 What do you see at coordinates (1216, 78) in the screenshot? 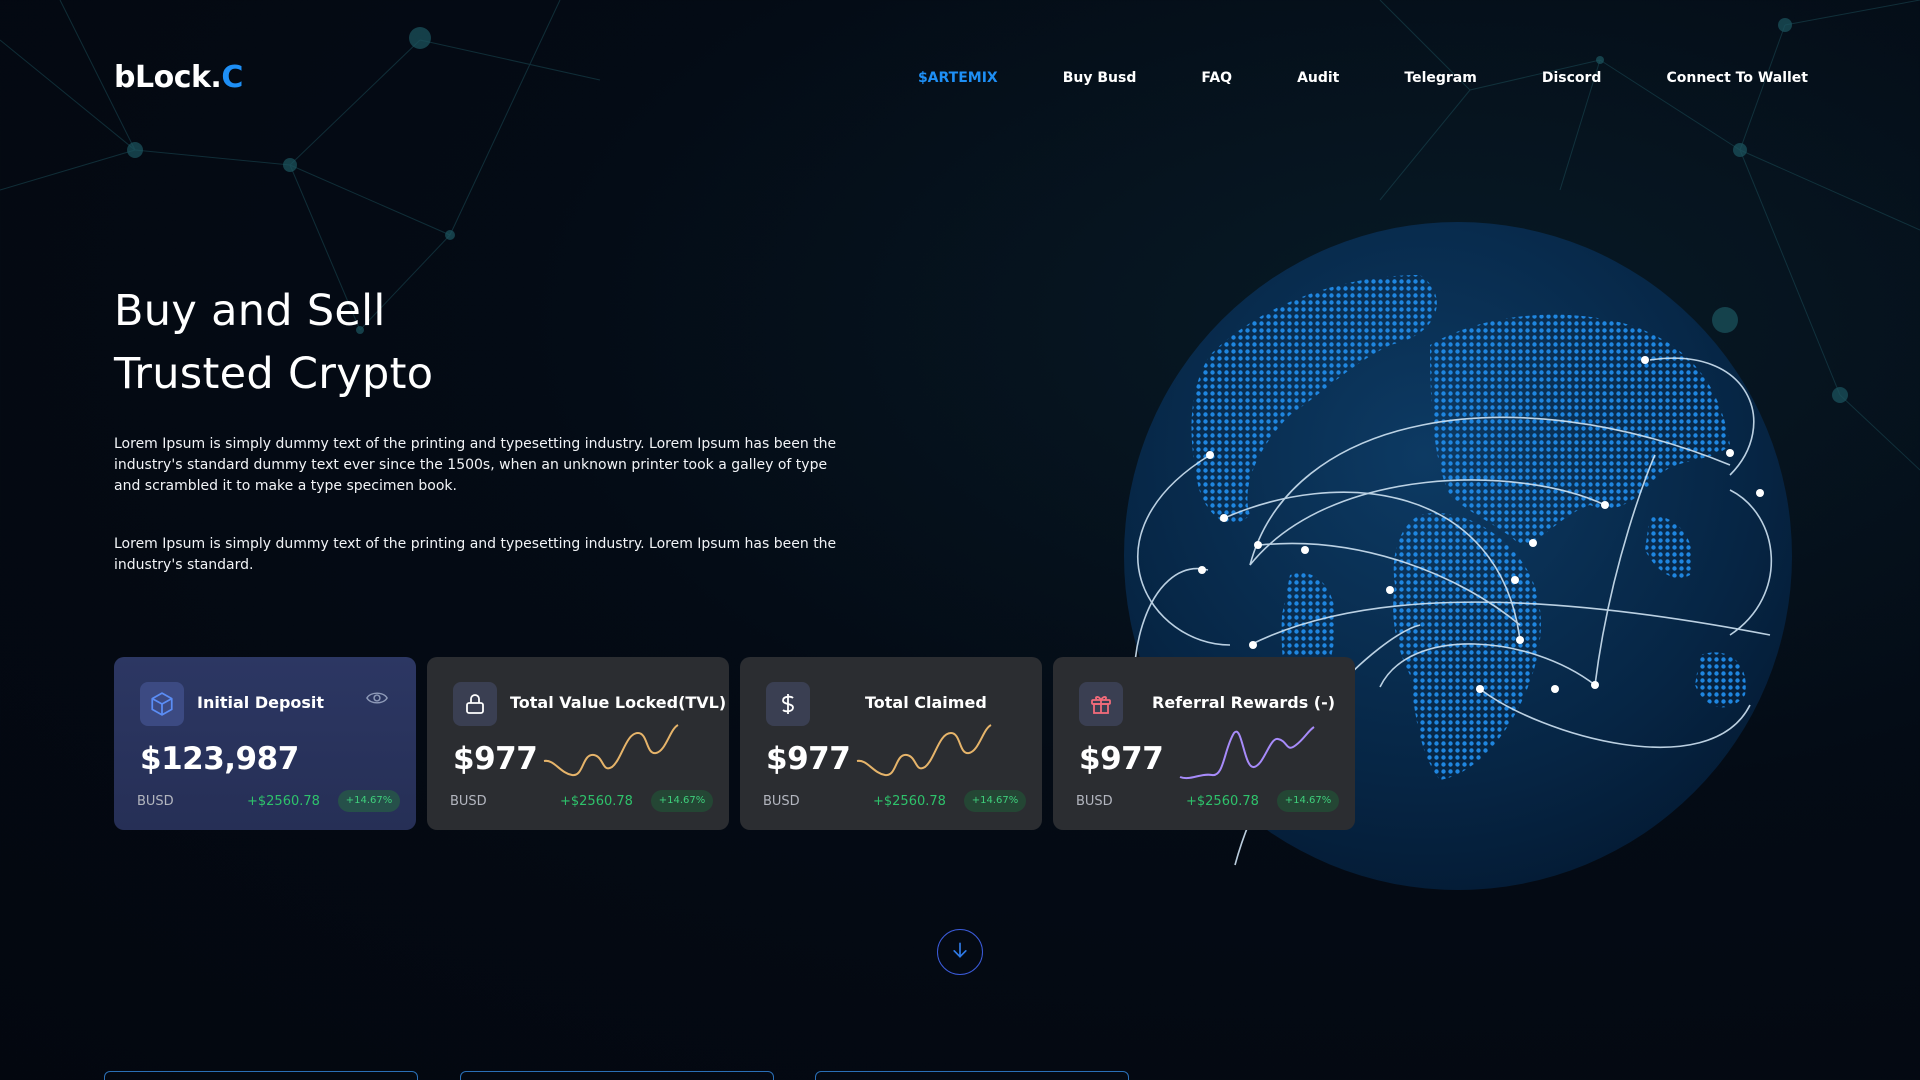
I see `nav-faq: FAQ` at bounding box center [1216, 78].